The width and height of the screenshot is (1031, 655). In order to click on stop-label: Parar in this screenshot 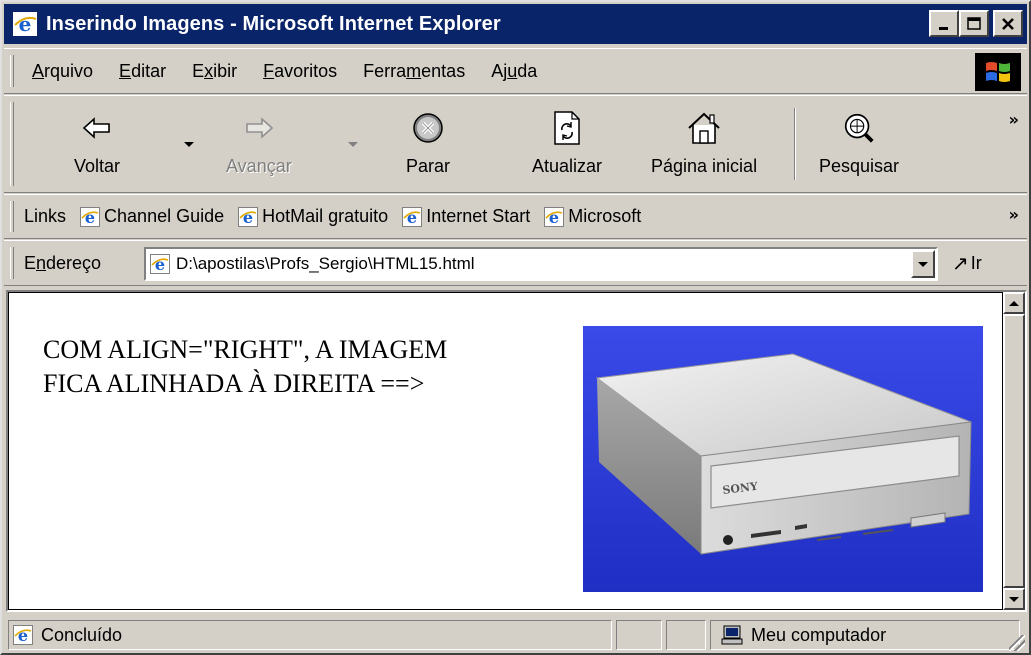, I will do `click(428, 166)`.